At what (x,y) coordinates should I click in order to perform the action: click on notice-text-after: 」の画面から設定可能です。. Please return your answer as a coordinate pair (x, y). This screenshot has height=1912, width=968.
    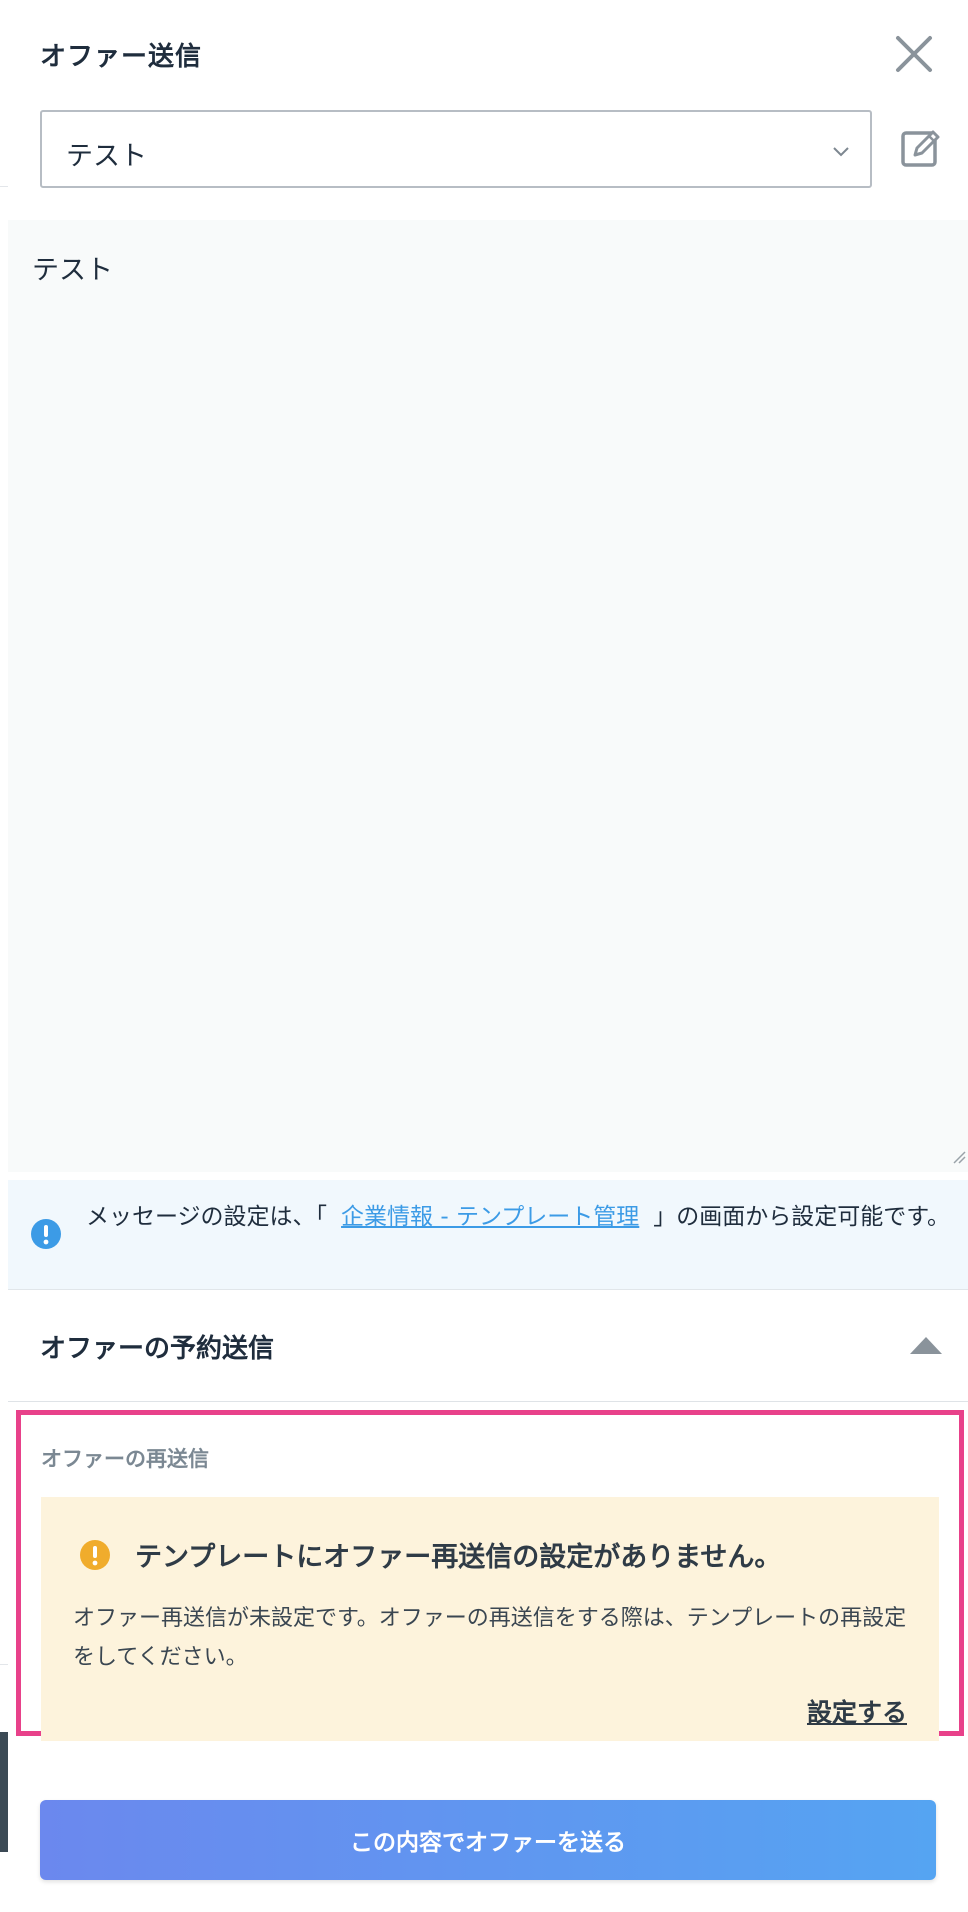
    Looking at the image, I should click on (801, 1217).